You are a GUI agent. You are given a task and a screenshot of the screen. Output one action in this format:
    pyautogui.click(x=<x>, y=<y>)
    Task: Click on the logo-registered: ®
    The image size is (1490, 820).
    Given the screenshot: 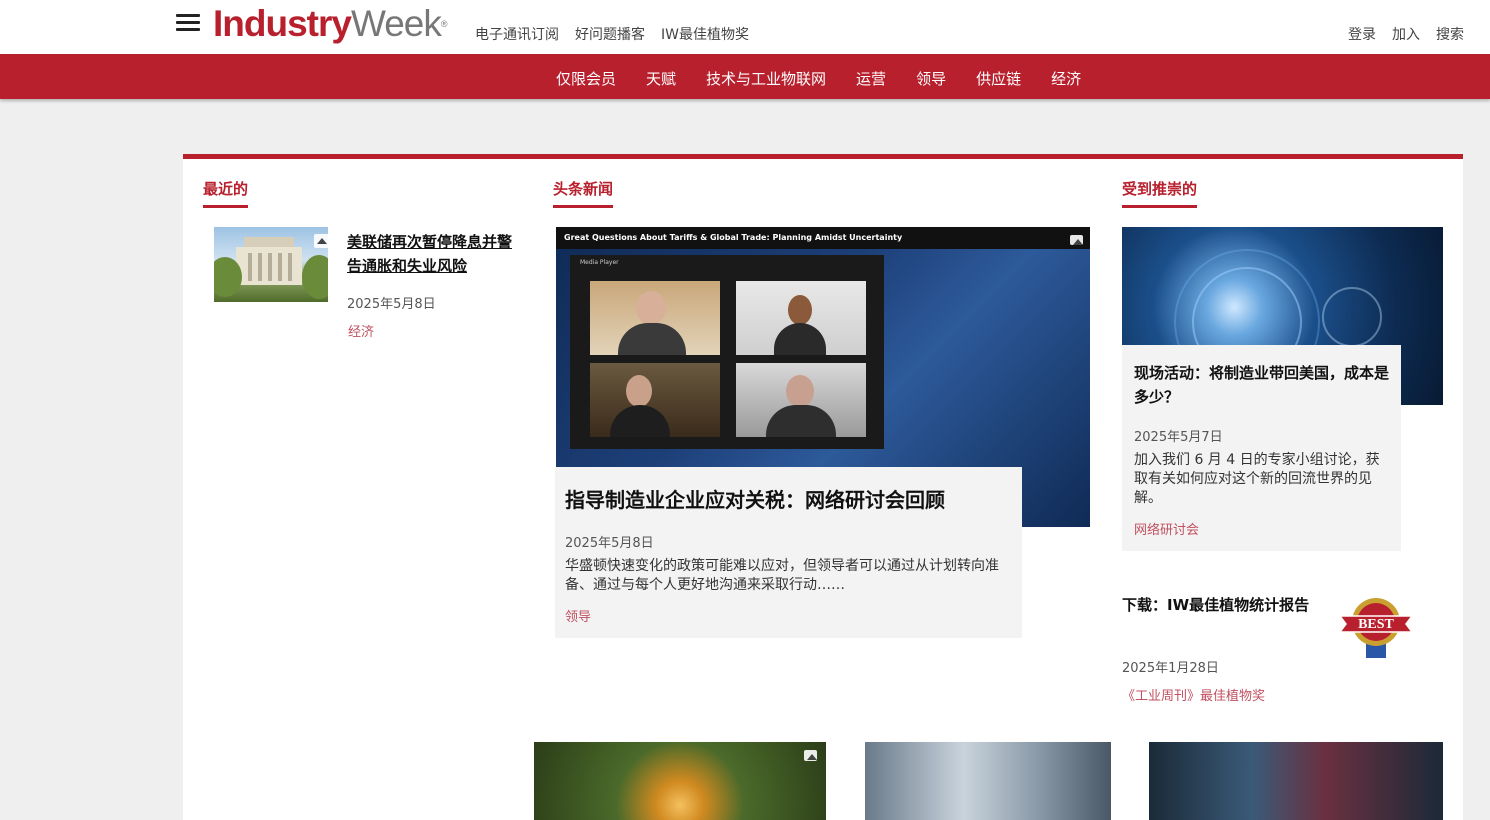 What is the action you would take?
    pyautogui.click(x=444, y=24)
    